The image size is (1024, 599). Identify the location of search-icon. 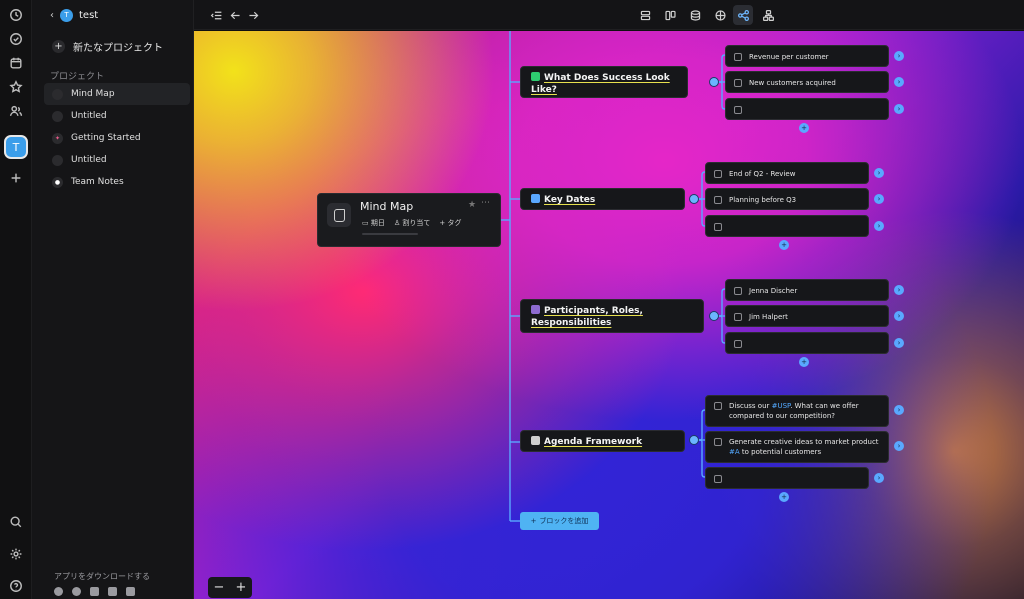
(16, 522).